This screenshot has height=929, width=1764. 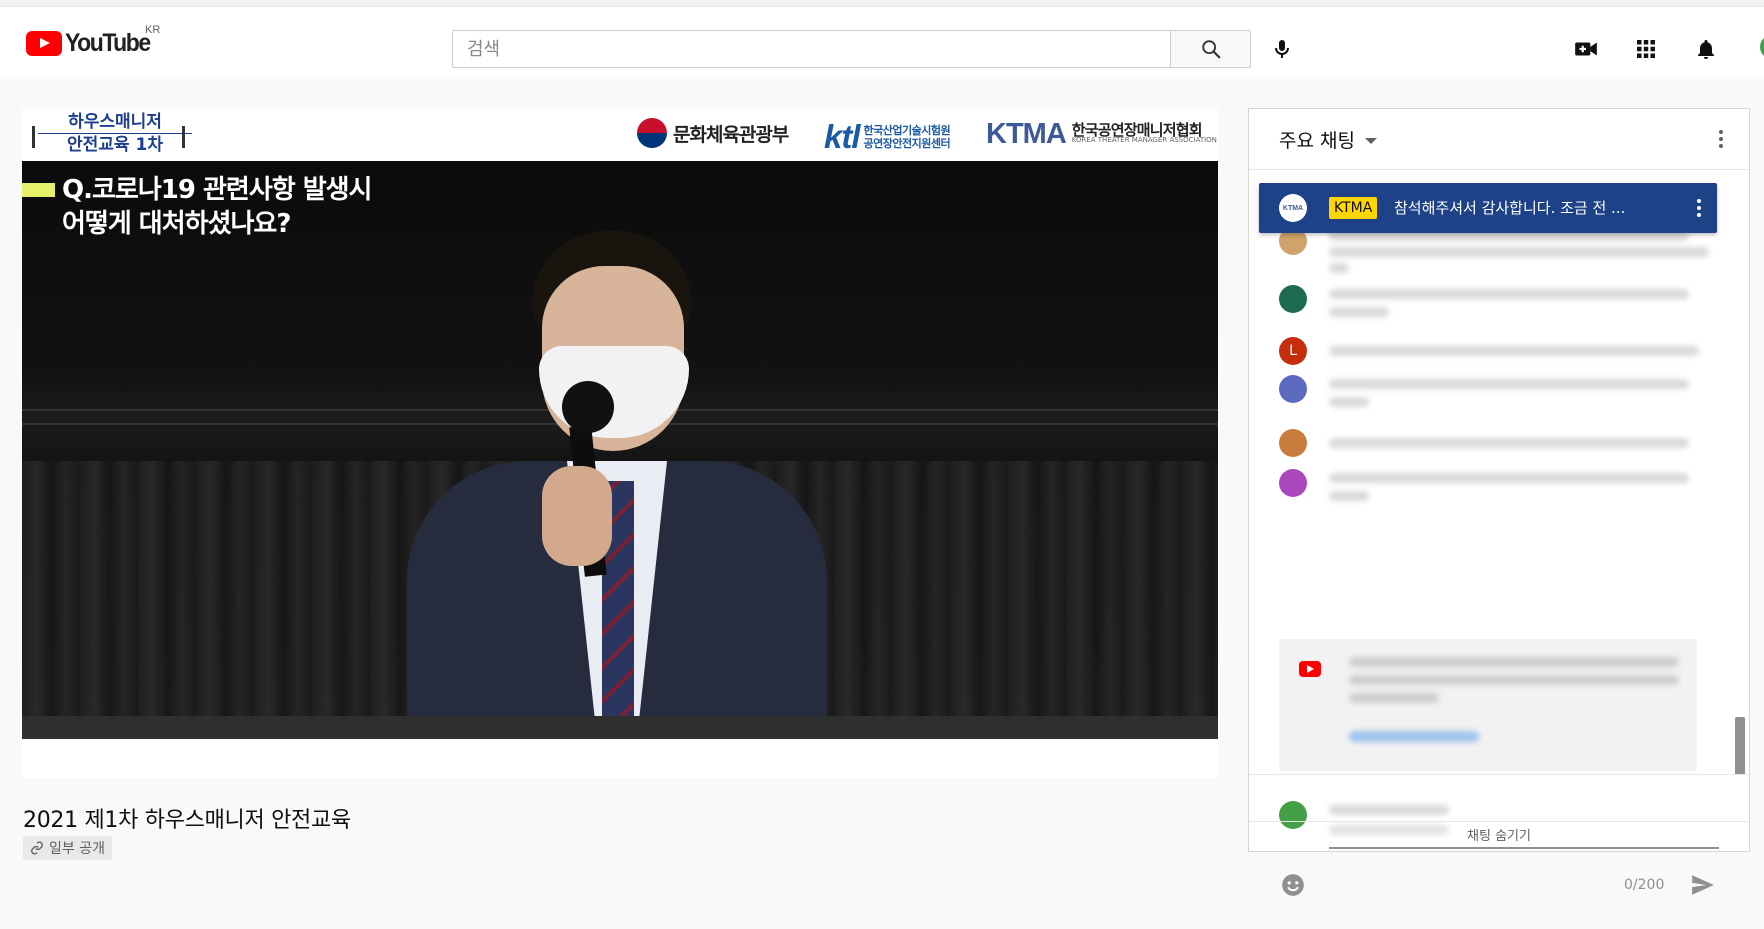 What do you see at coordinates (1499, 774) in the screenshot?
I see `compose-divider` at bounding box center [1499, 774].